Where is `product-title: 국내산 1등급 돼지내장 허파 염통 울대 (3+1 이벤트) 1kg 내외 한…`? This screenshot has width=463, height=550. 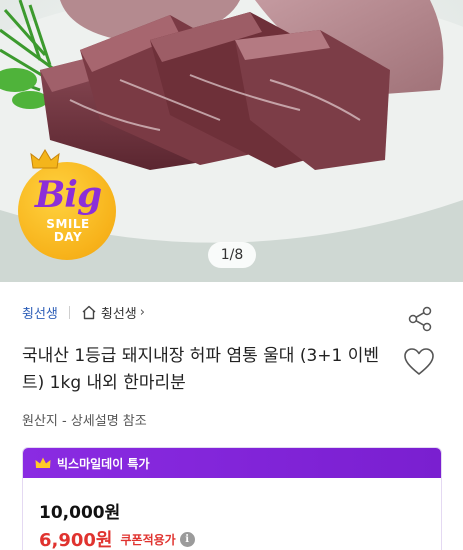 product-title: 국내산 1등급 돼지내장 허파 염통 울대 (3+1 이벤트) 1kg 내외 한… is located at coordinates (201, 369).